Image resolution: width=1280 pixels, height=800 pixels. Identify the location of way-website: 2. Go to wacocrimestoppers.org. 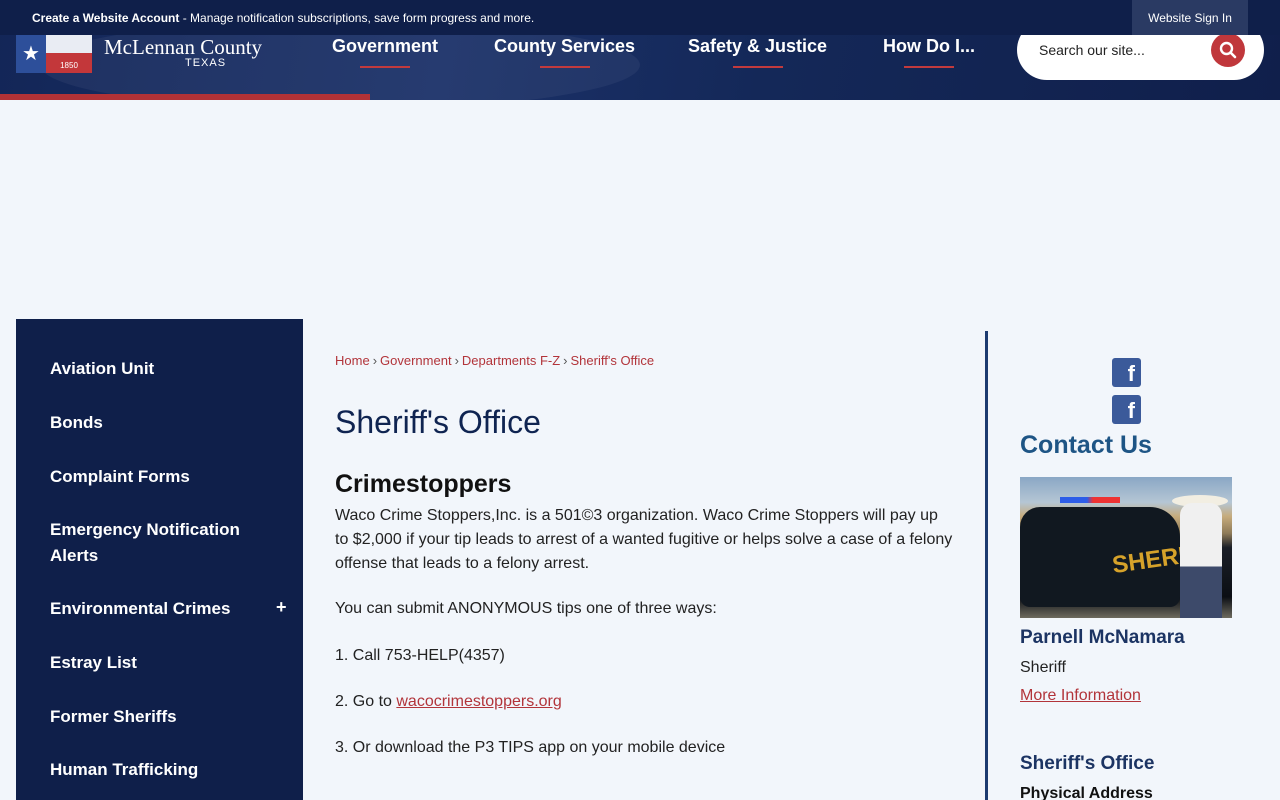
(645, 702).